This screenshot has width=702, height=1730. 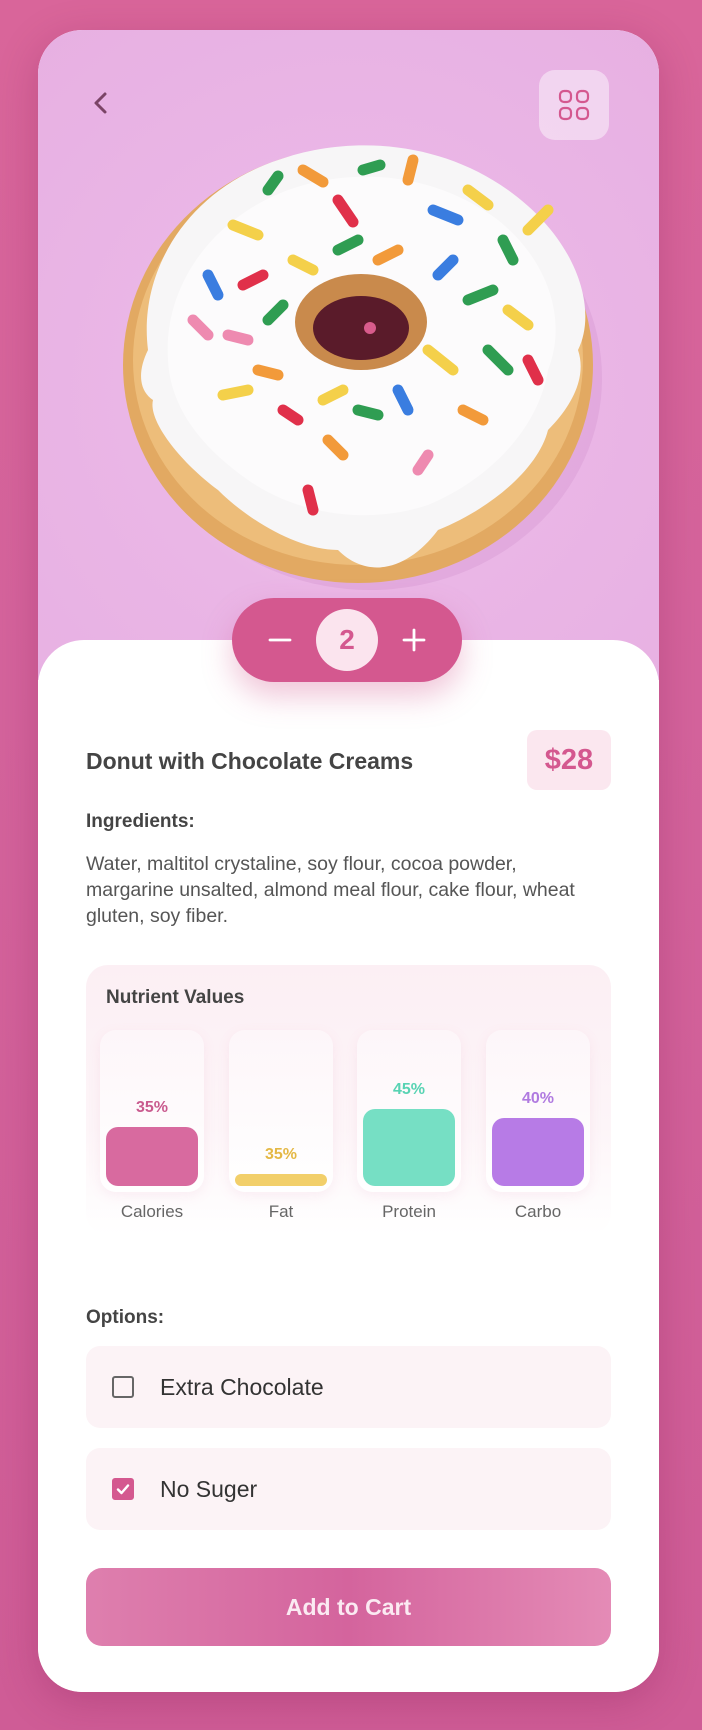 What do you see at coordinates (538, 1211) in the screenshot?
I see `bar-label: Carbo` at bounding box center [538, 1211].